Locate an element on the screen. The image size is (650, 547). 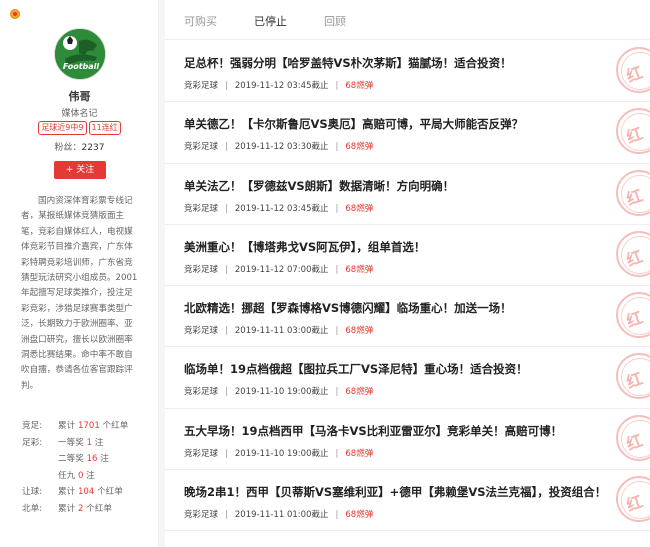
stat-row: 北单: 累计 2 个红单 is located at coordinates (87, 509).